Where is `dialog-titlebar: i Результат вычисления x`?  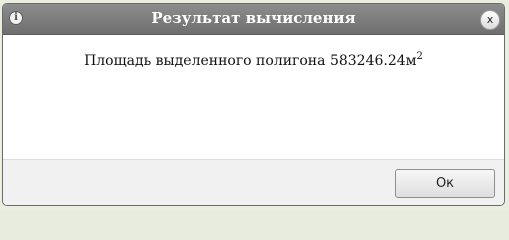 dialog-titlebar: i Результат вычисления x is located at coordinates (253, 19).